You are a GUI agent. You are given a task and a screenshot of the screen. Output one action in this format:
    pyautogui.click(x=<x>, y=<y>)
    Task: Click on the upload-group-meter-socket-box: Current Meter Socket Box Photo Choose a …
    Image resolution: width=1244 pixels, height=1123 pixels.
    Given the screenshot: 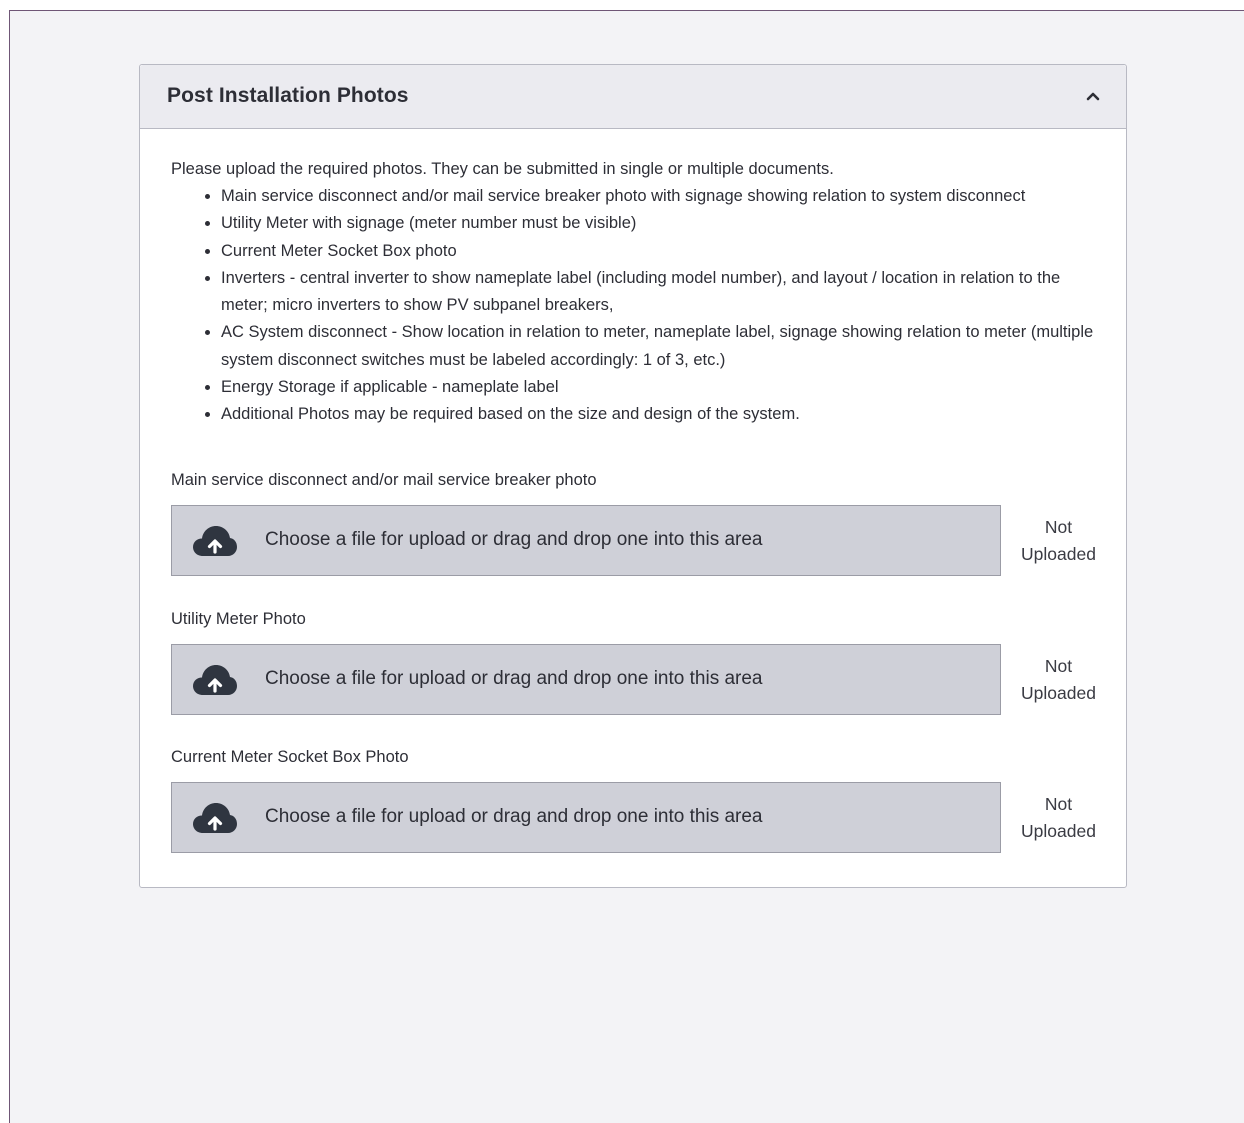 What is the action you would take?
    pyautogui.click(x=636, y=799)
    